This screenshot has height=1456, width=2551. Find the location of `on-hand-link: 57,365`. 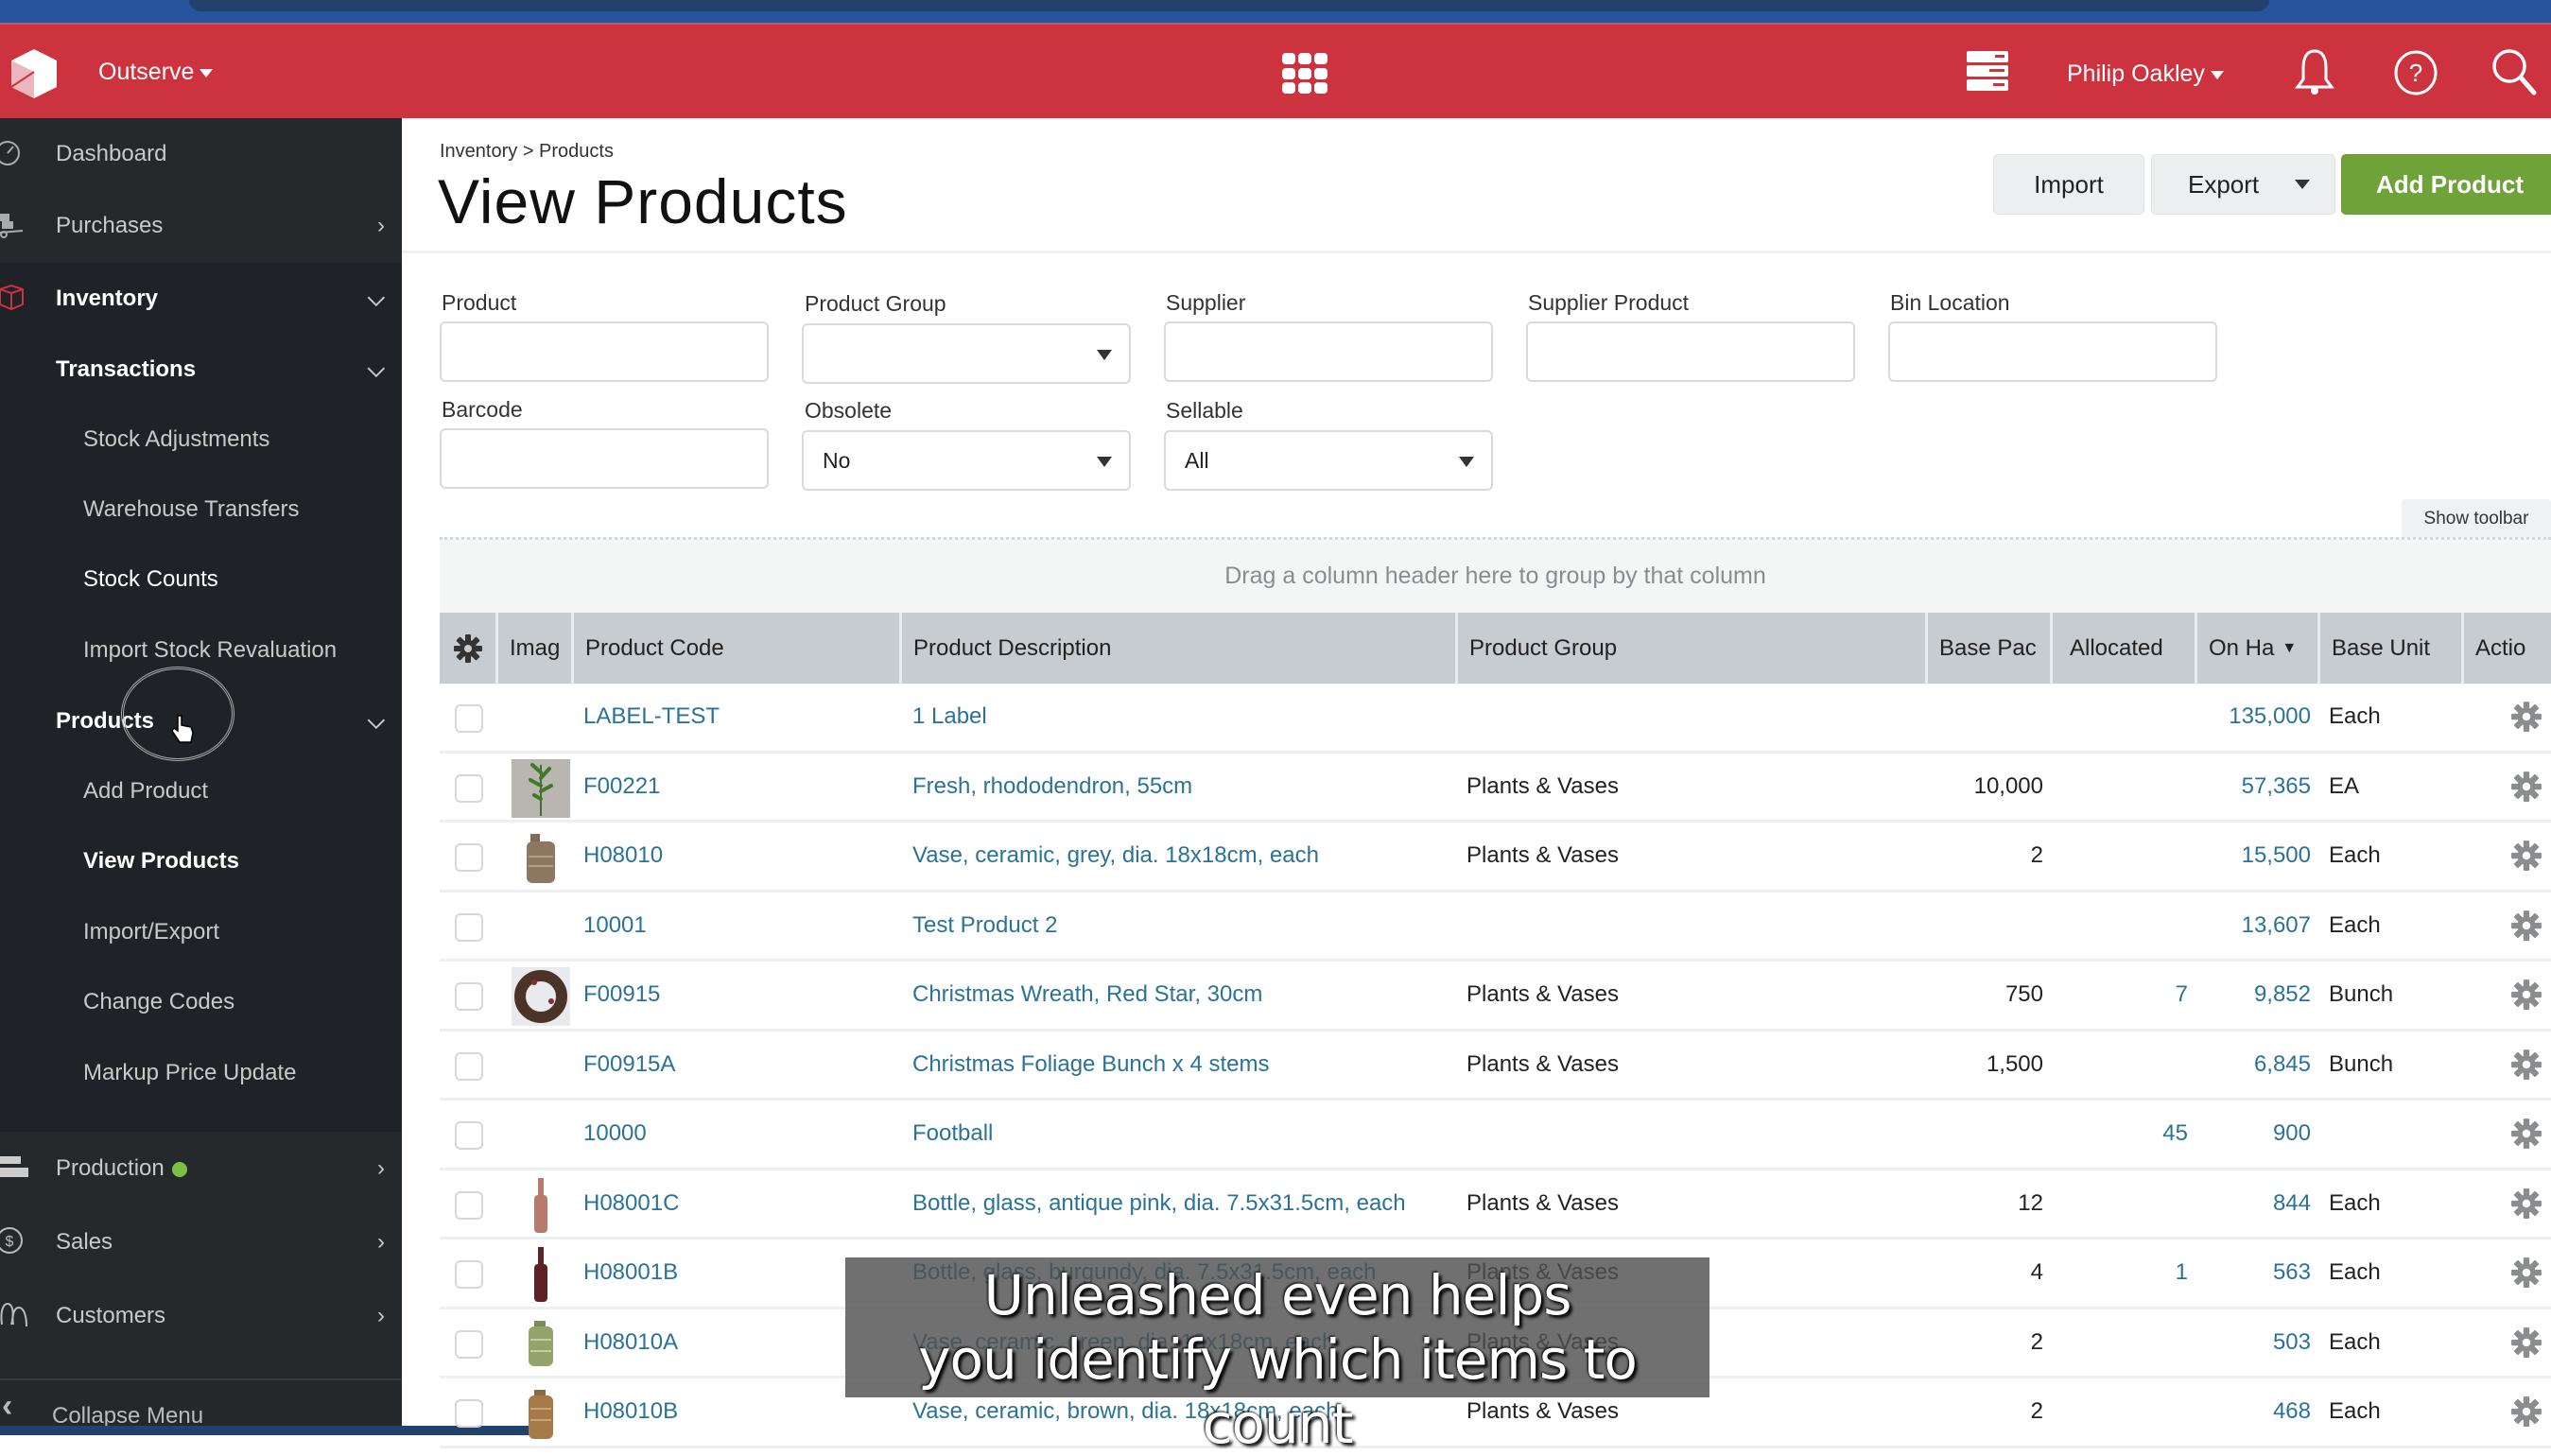

on-hand-link: 57,365 is located at coordinates (2254, 787).